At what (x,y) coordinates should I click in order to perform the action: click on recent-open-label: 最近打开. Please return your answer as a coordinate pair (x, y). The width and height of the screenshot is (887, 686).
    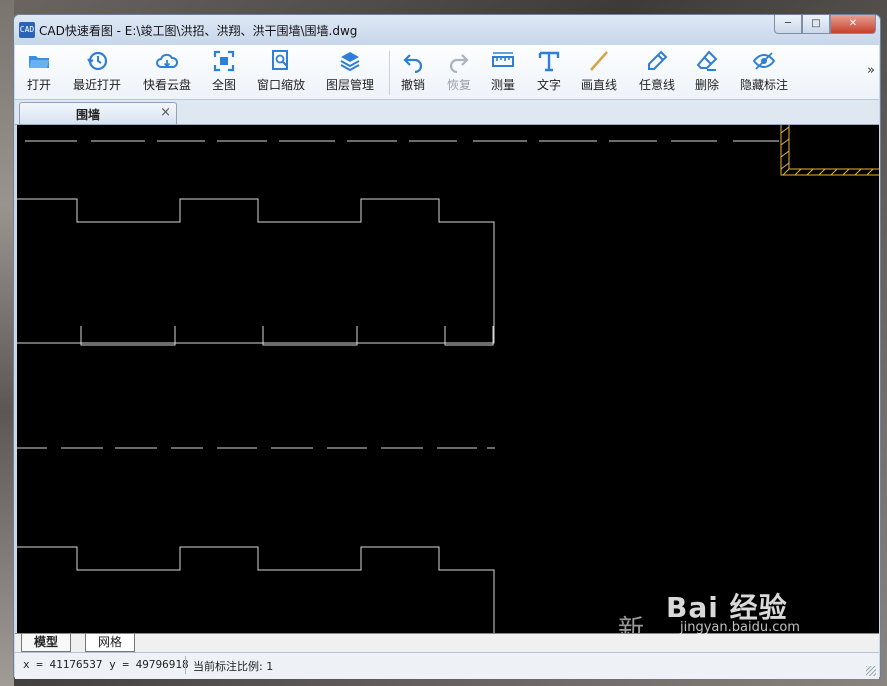
    Looking at the image, I should click on (97, 85).